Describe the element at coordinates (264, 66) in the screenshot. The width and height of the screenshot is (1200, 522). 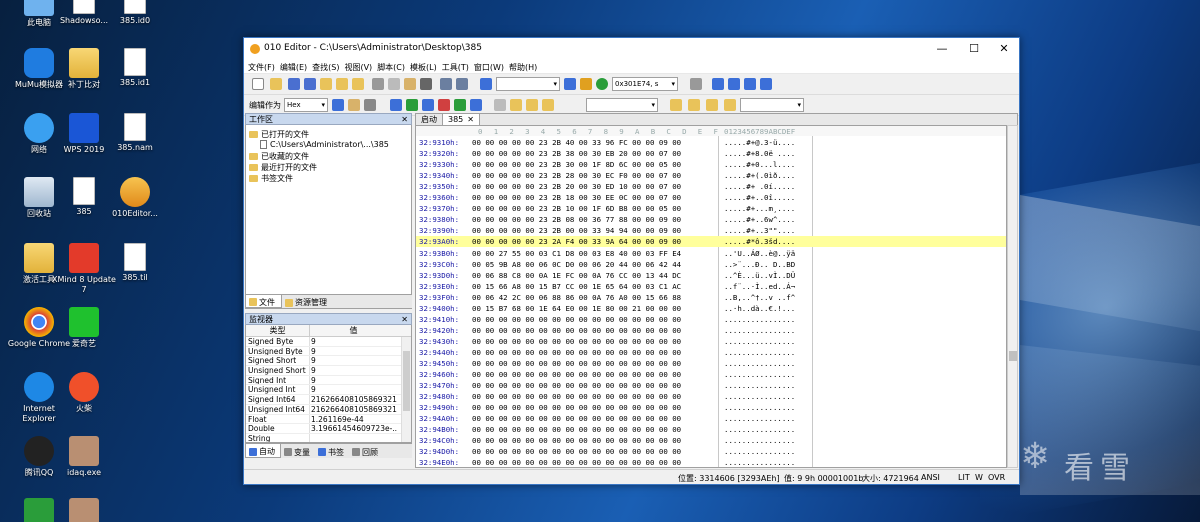
I see `menu-file: 文件(F)` at that location.